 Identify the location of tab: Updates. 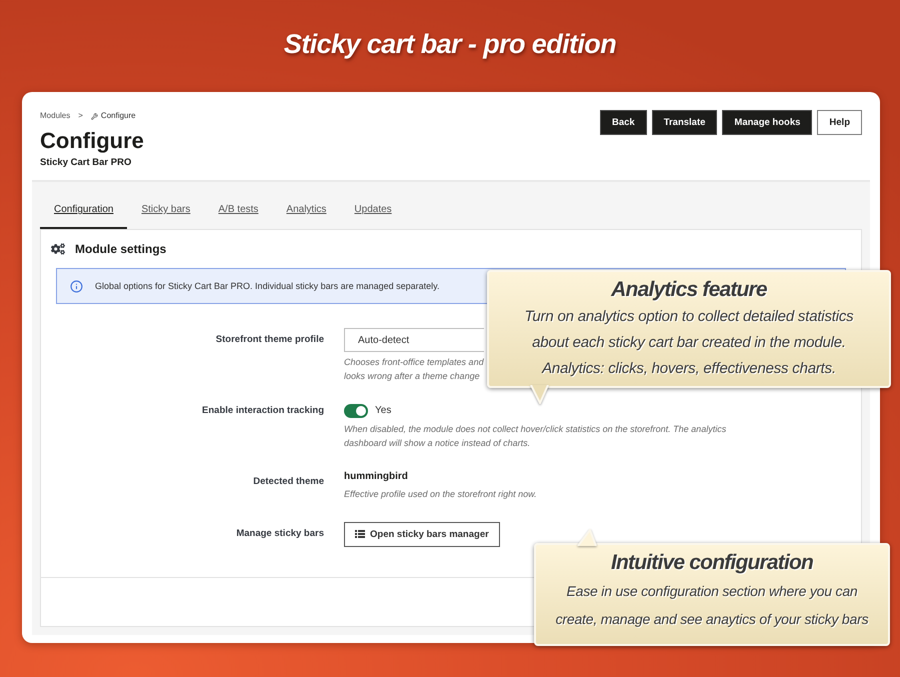
(373, 211).